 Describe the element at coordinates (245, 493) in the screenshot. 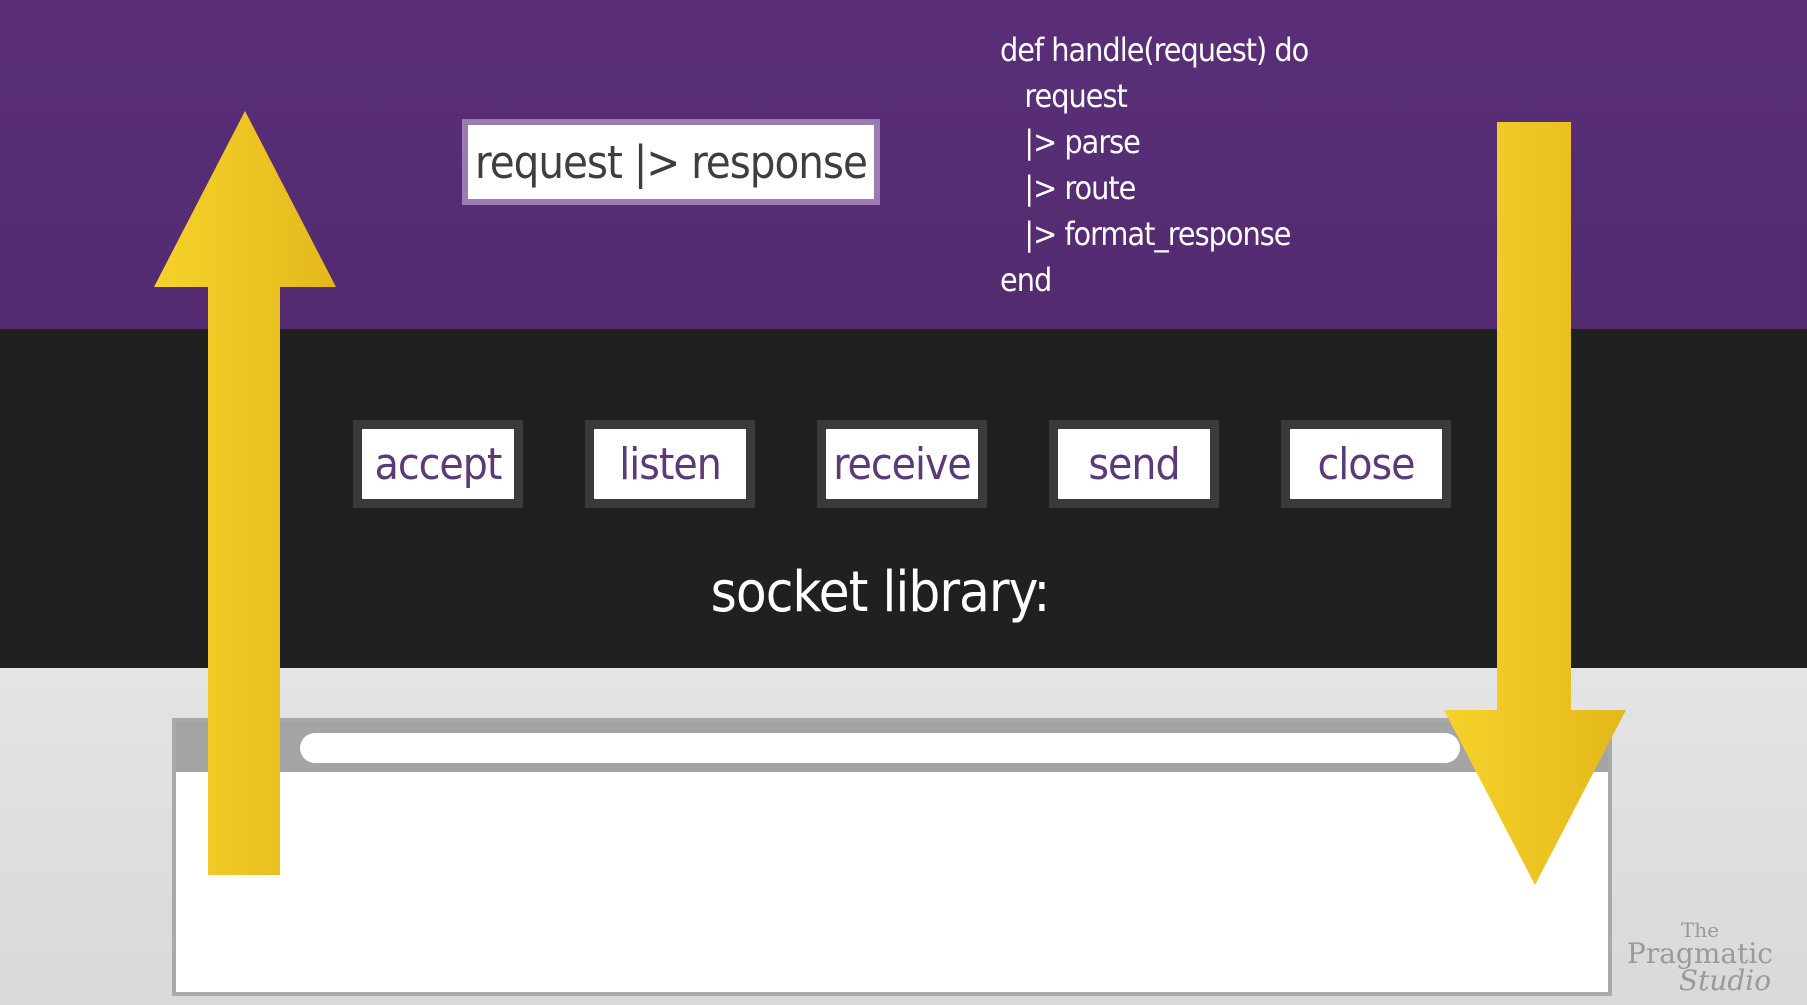

I see `up-arrow-icon` at that location.